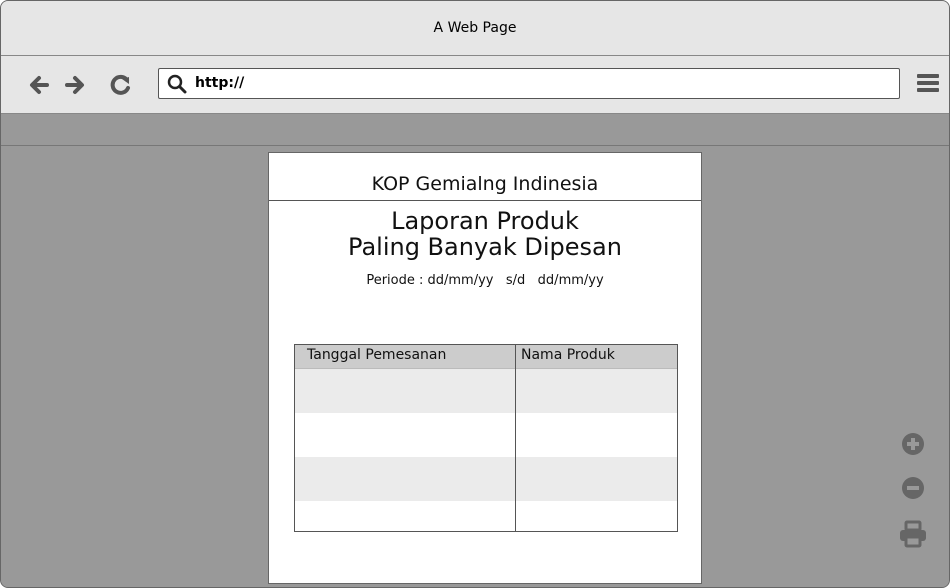  What do you see at coordinates (475, 130) in the screenshot?
I see `secondary-toolbar` at bounding box center [475, 130].